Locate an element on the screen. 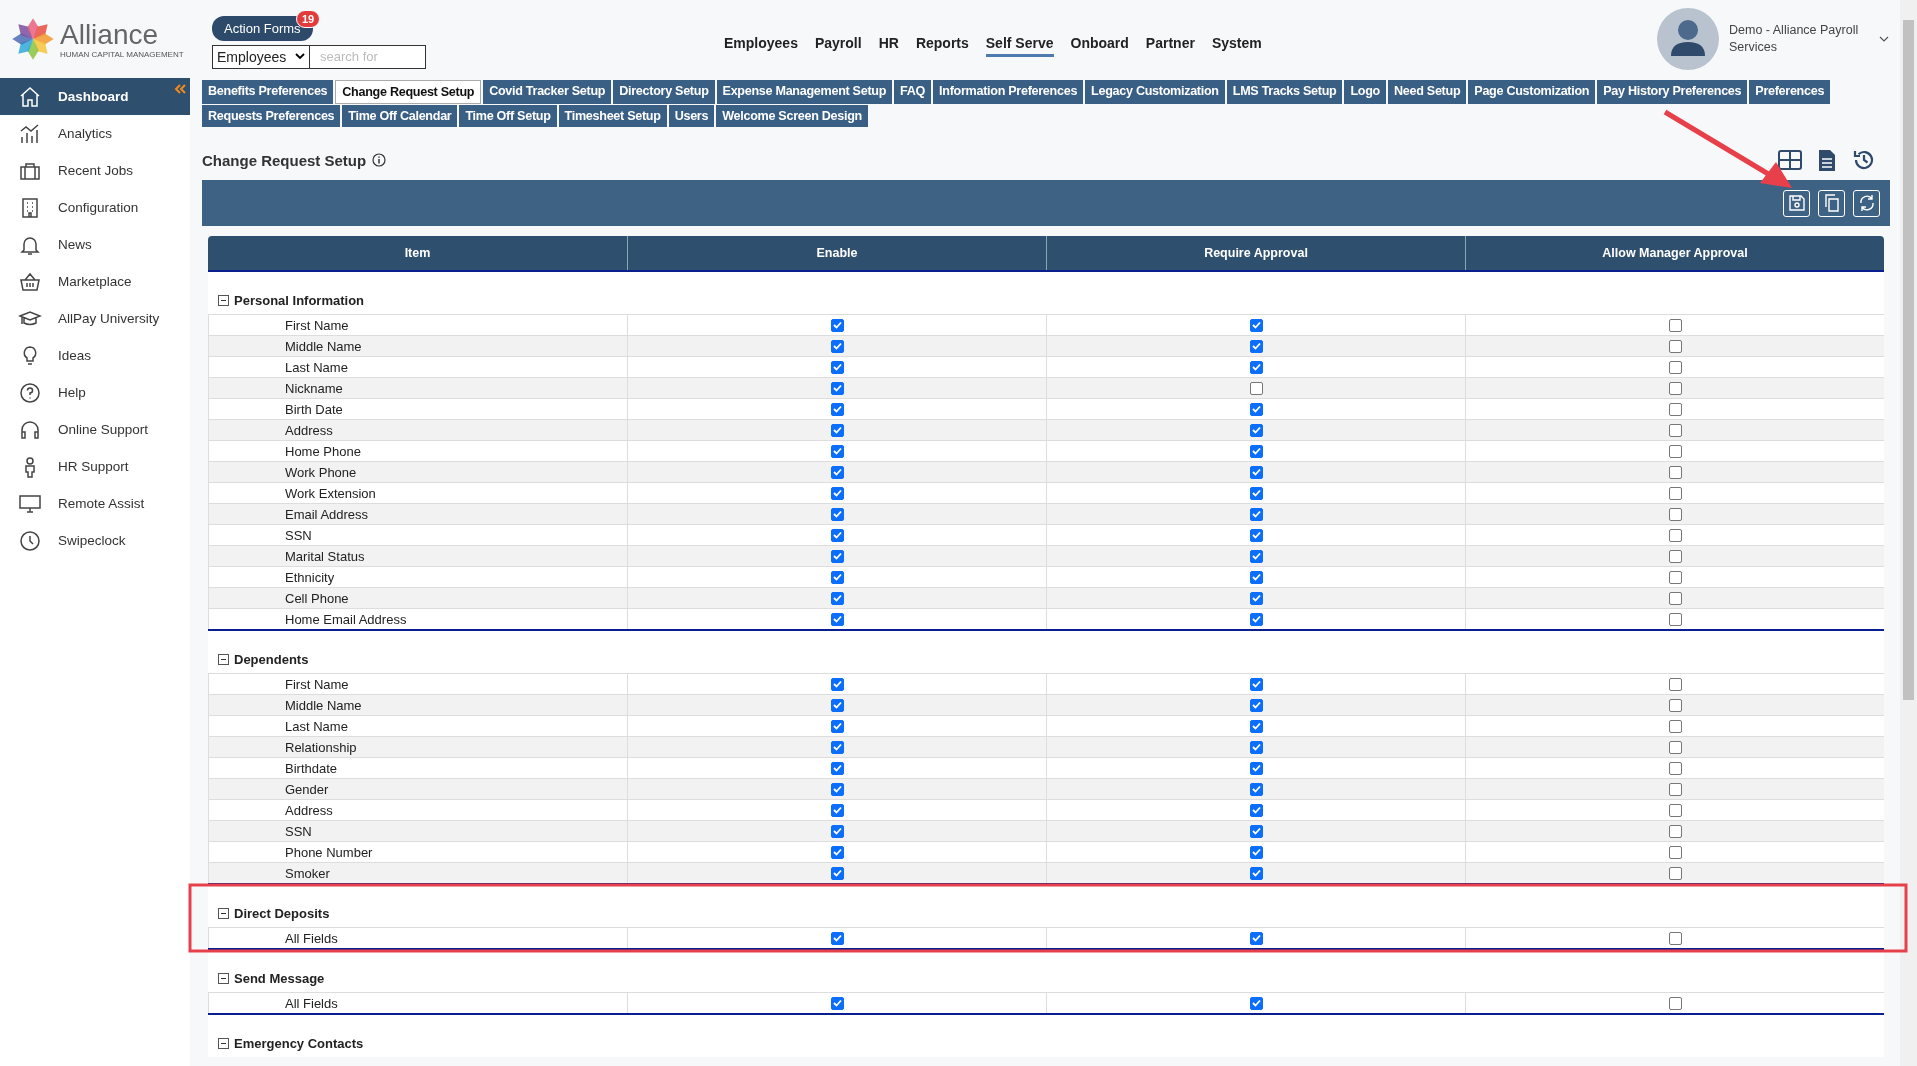 The image size is (1917, 1066). tab: Pay History Preferences is located at coordinates (1672, 92).